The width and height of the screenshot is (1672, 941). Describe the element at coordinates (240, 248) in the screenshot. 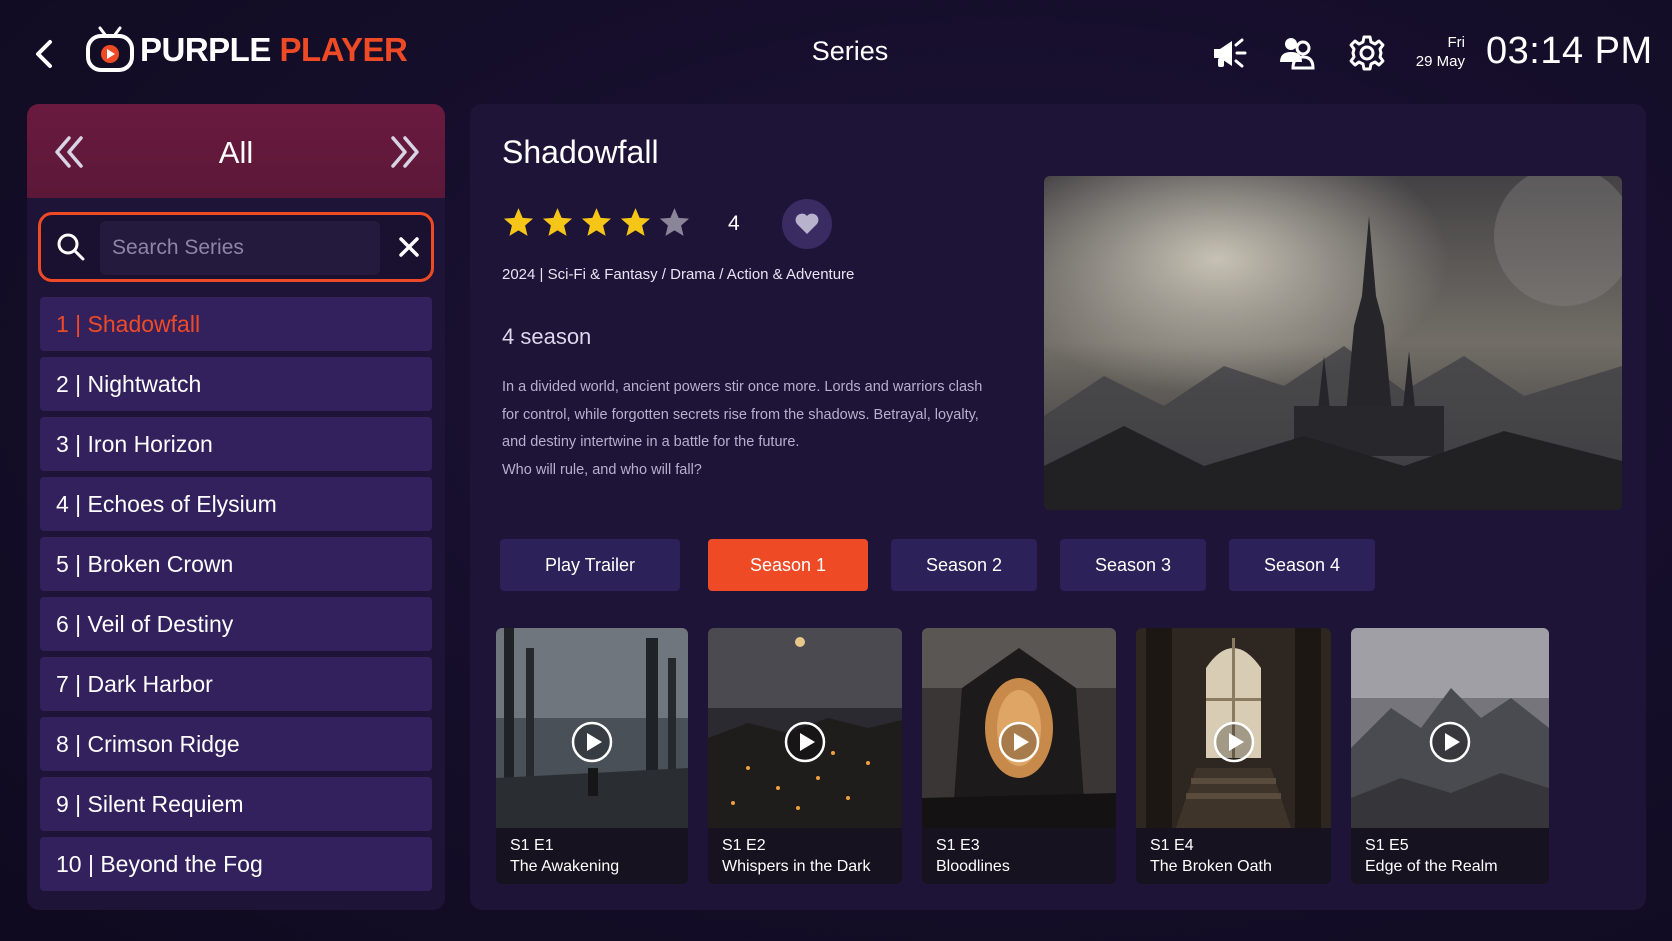

I see `search-input` at that location.